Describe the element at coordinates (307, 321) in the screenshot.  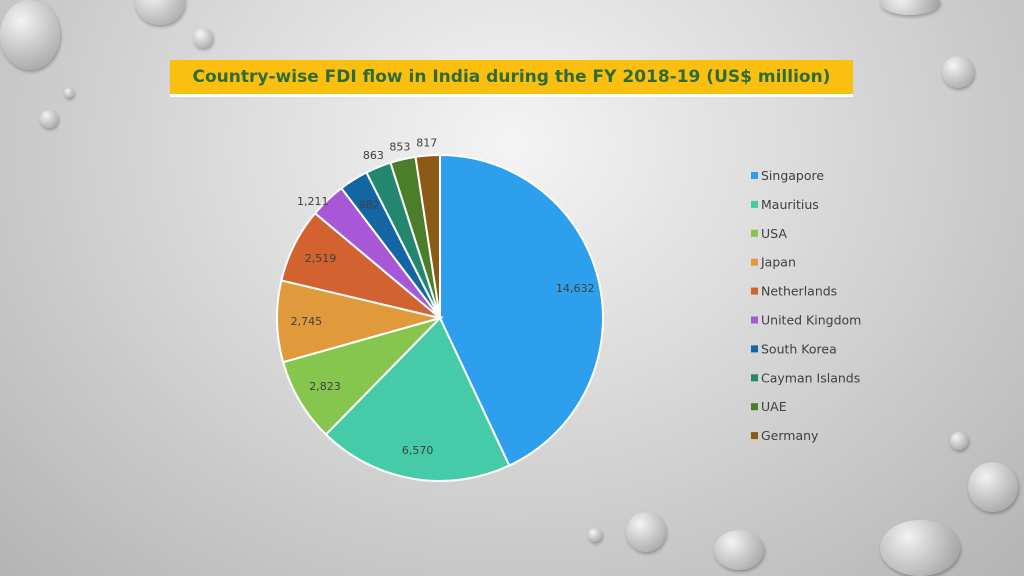
I see `data-label: 2,745` at that location.